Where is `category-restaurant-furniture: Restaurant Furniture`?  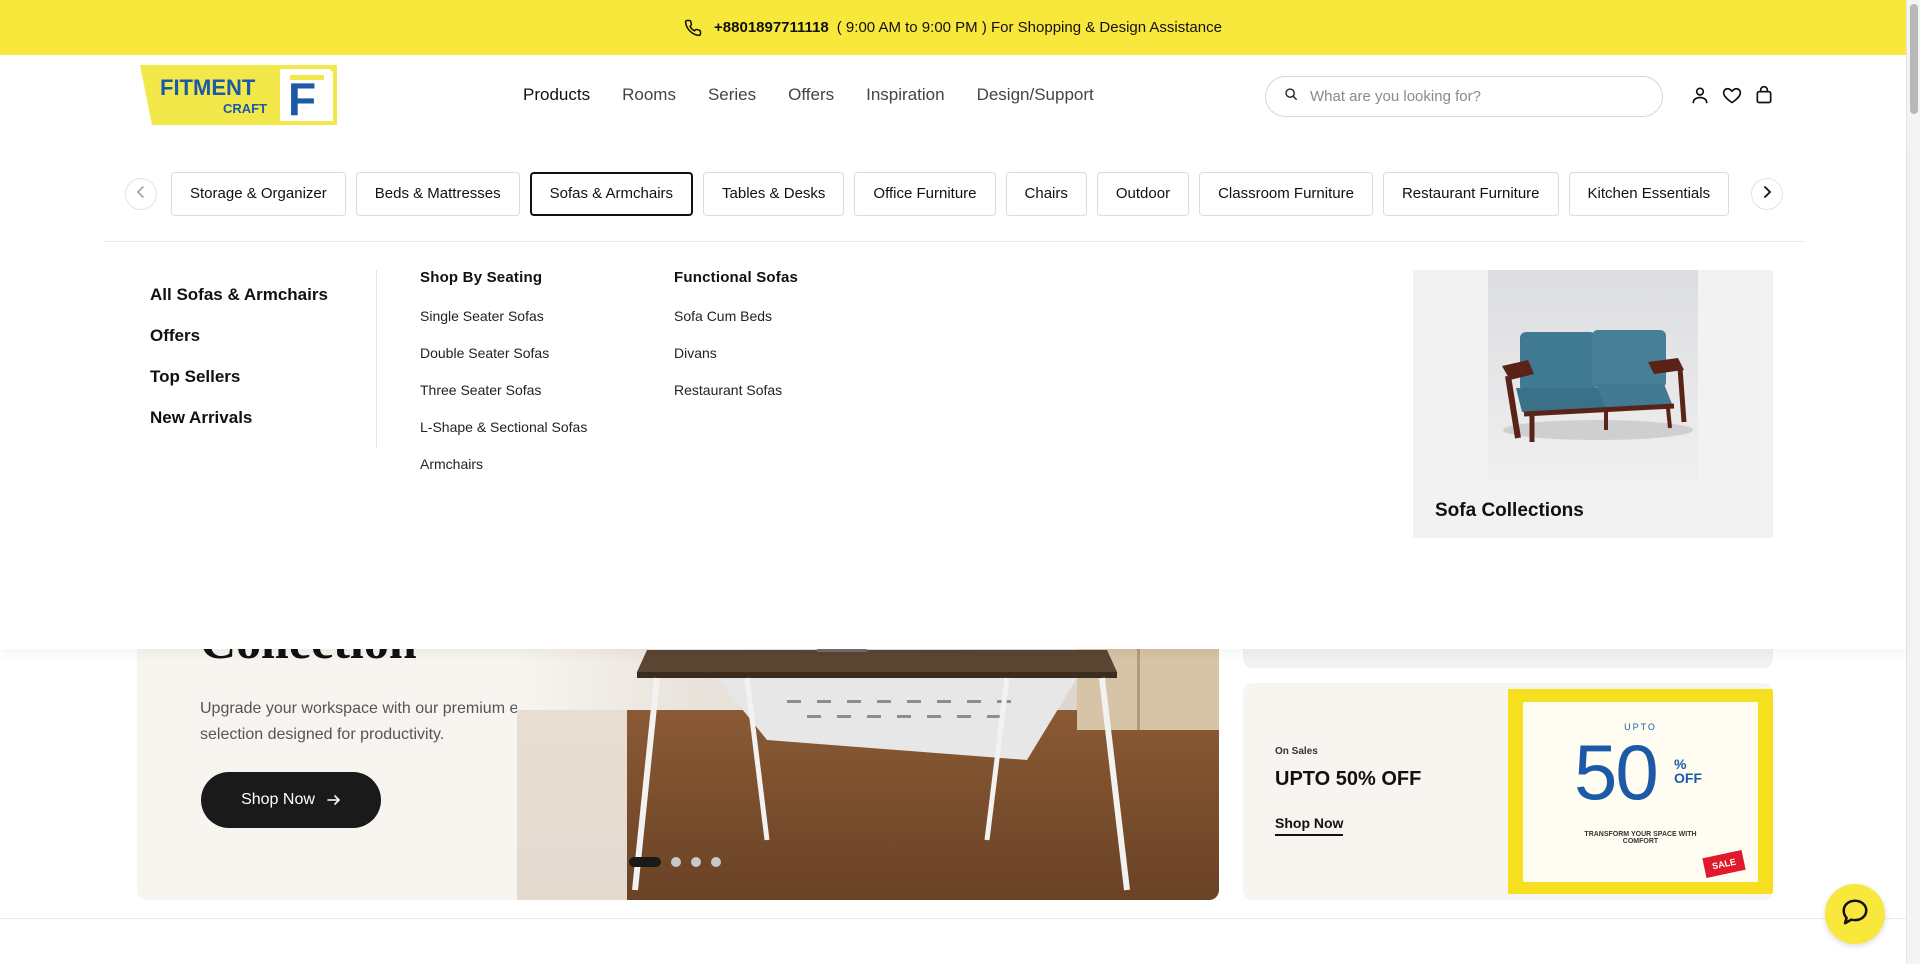
category-restaurant-furniture: Restaurant Furniture is located at coordinates (1470, 194).